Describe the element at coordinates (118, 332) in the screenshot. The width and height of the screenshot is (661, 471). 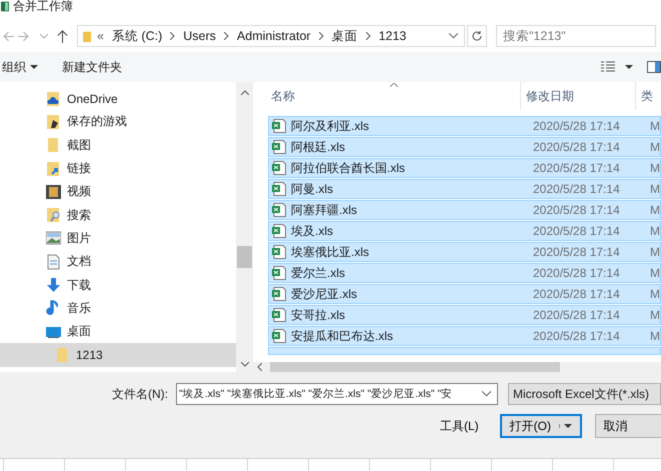
I see `sidebar-item: 桌面` at that location.